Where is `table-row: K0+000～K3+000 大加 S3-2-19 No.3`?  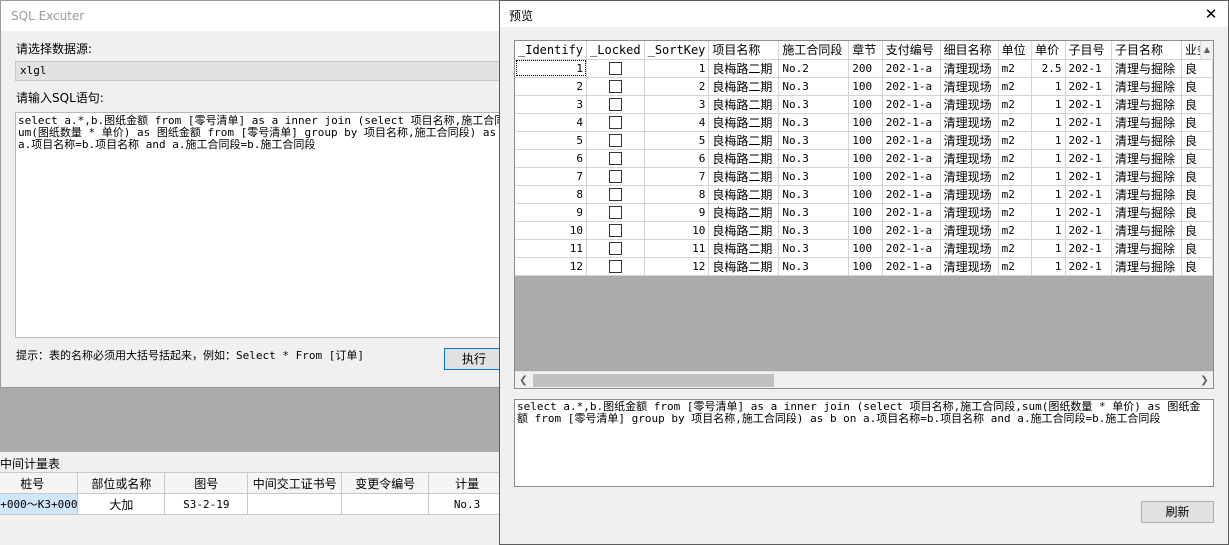 table-row: K0+000～K3+000 大加 S3-2-19 No.3 is located at coordinates (253, 504).